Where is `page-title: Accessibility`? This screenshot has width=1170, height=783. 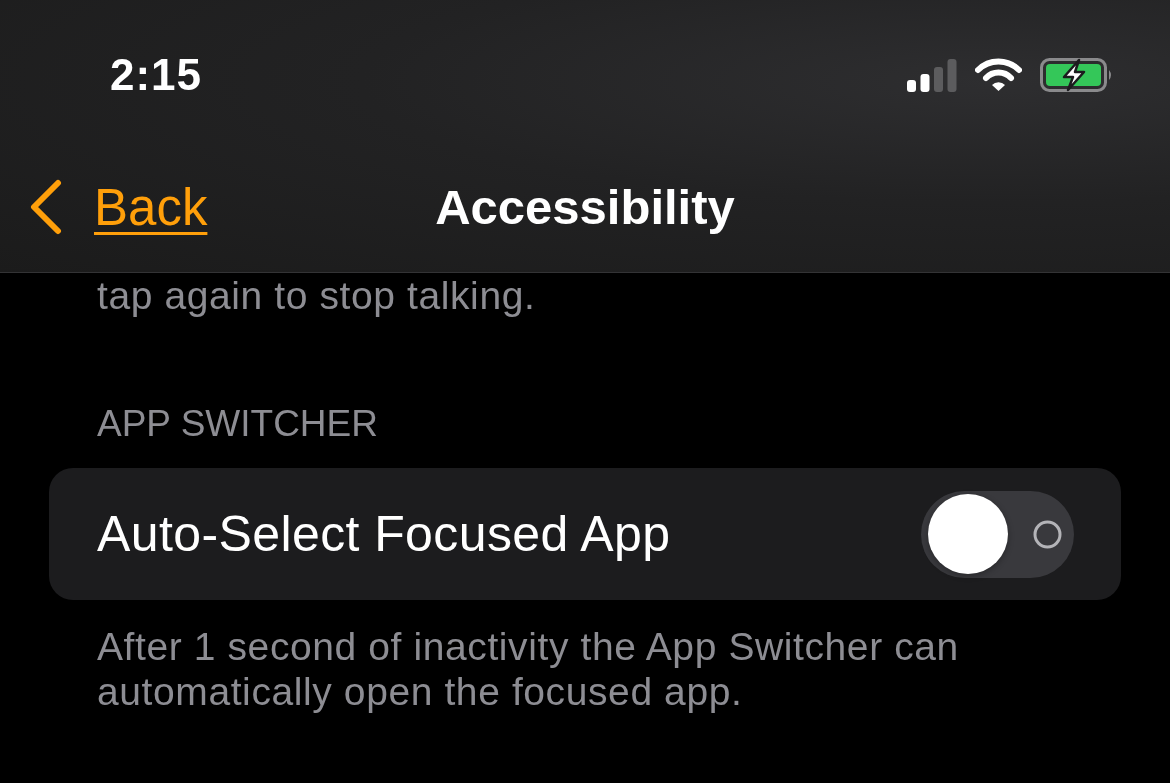 page-title: Accessibility is located at coordinates (585, 207).